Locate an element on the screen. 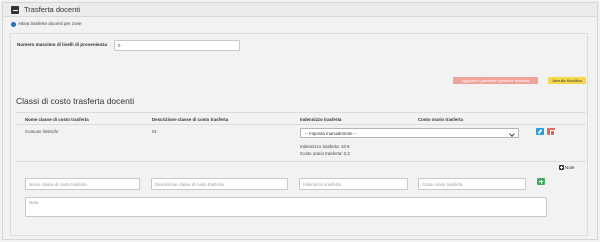  row-costo-text: Costo orario trasferta: 0,2 is located at coordinates (325, 153).